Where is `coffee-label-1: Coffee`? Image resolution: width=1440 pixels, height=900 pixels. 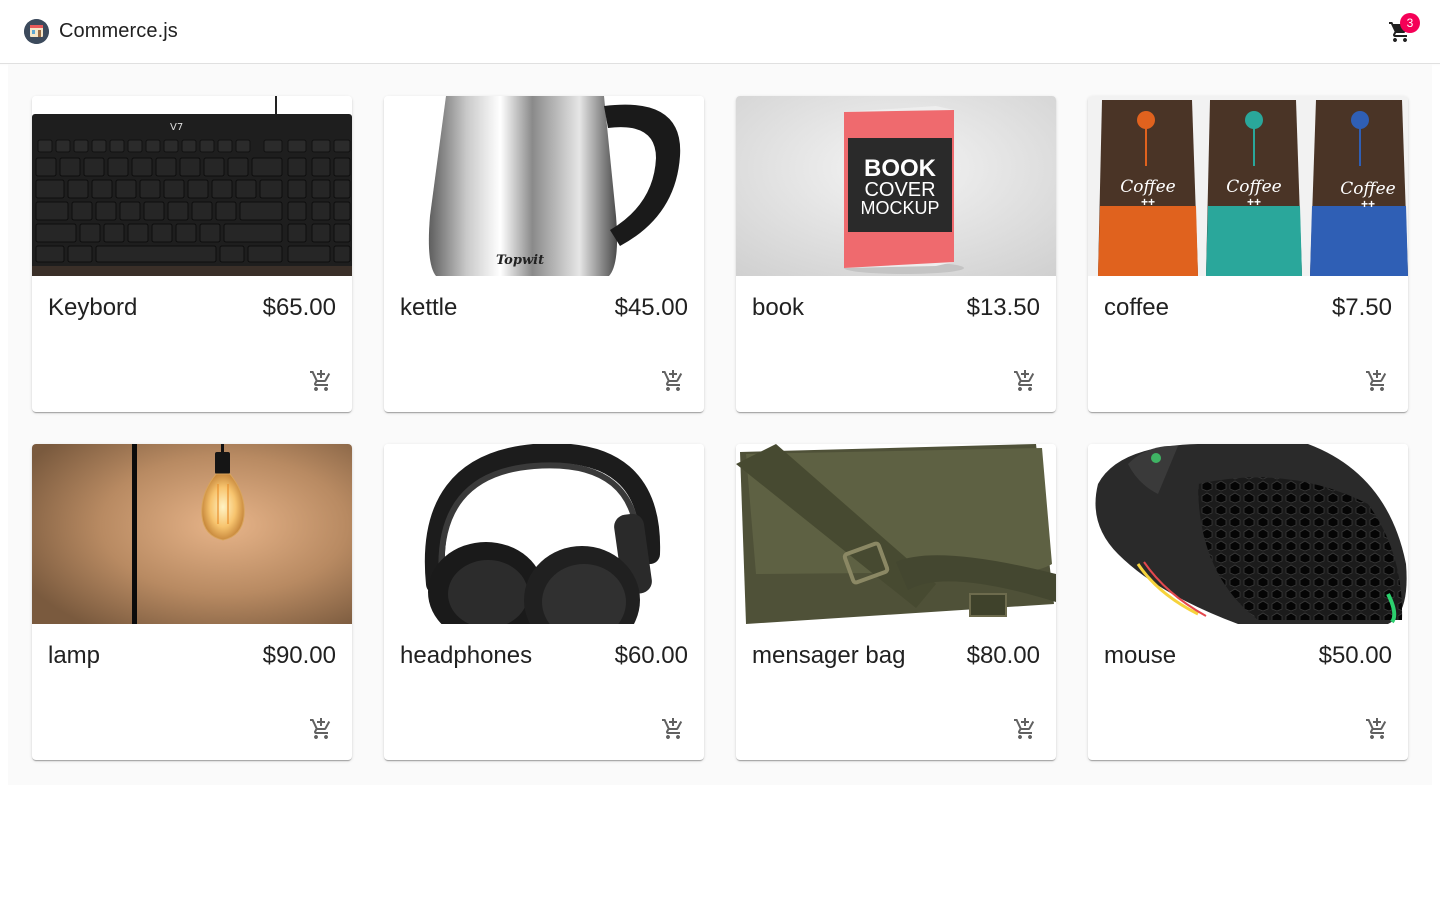
coffee-label-1: Coffee is located at coordinates (1147, 187).